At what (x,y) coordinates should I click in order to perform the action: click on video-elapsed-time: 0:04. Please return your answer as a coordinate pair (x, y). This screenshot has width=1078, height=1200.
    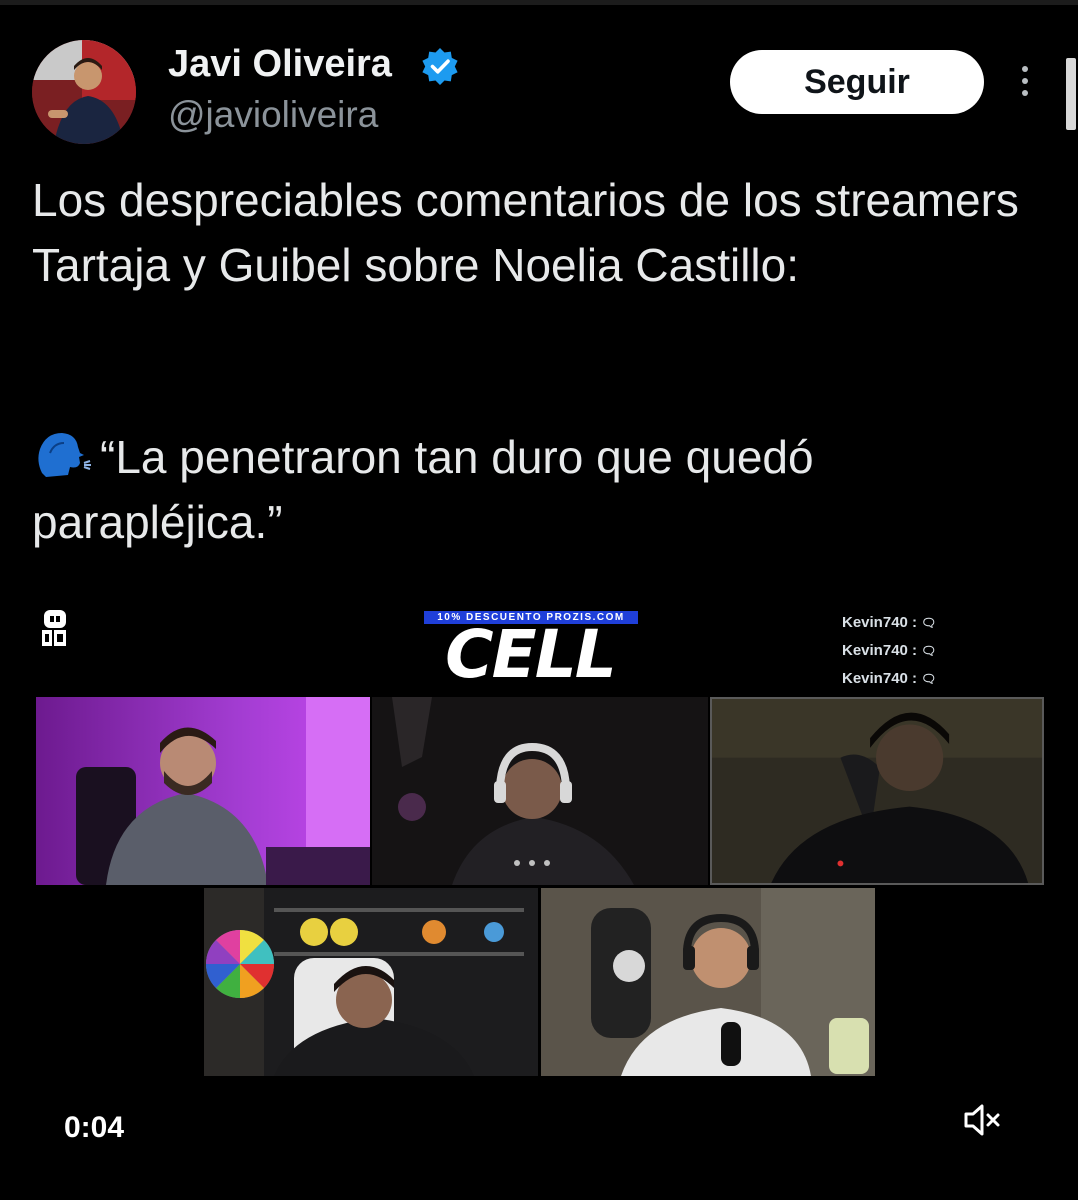
    Looking at the image, I should click on (94, 1127).